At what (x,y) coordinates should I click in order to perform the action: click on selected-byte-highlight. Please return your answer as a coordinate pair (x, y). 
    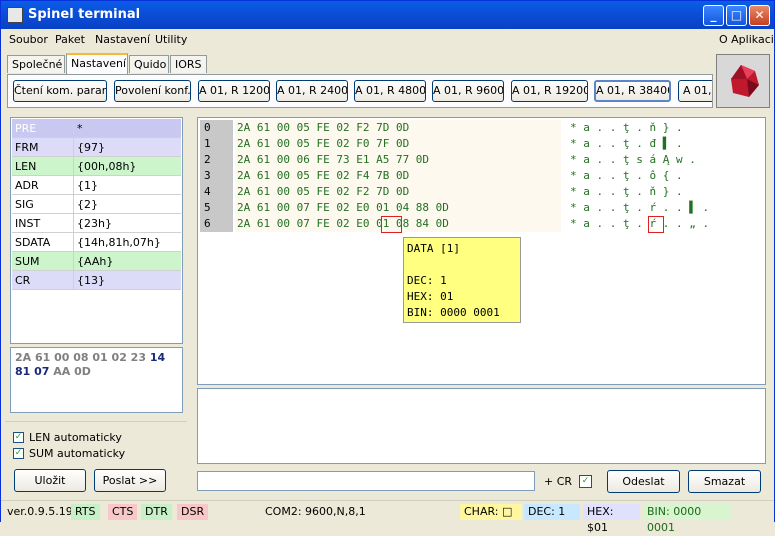
    Looking at the image, I should click on (391, 224).